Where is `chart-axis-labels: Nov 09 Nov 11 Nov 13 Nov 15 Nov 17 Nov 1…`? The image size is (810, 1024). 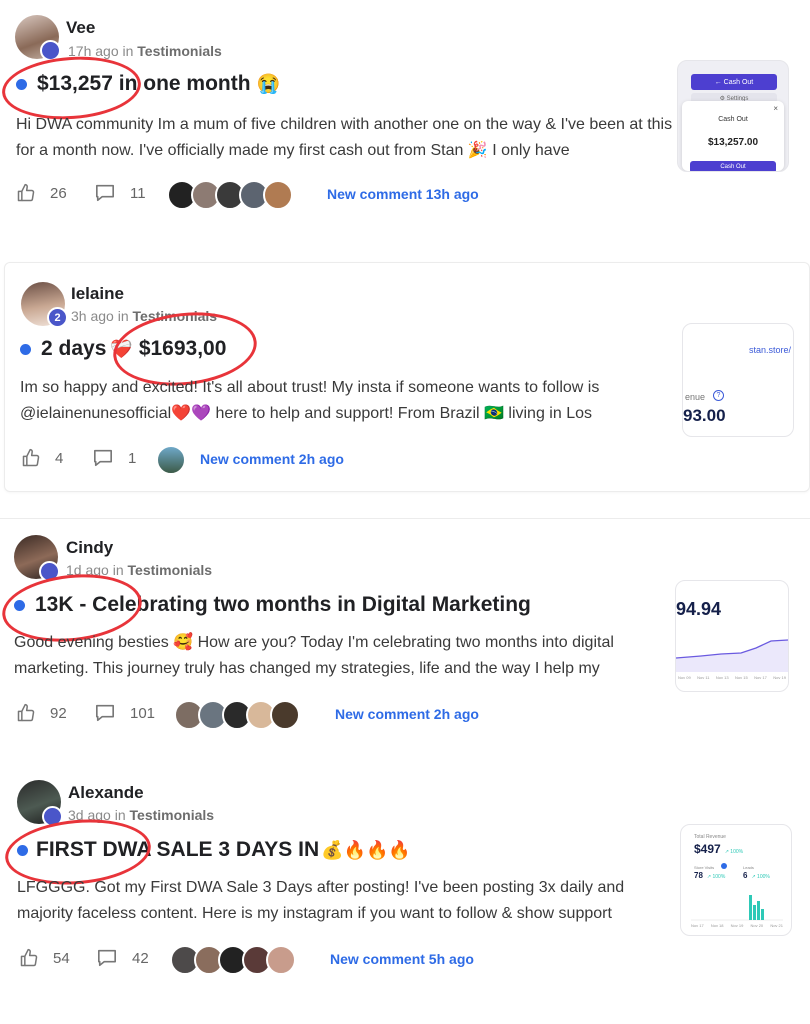 chart-axis-labels: Nov 09 Nov 11 Nov 13 Nov 15 Nov 17 Nov 1… is located at coordinates (732, 677).